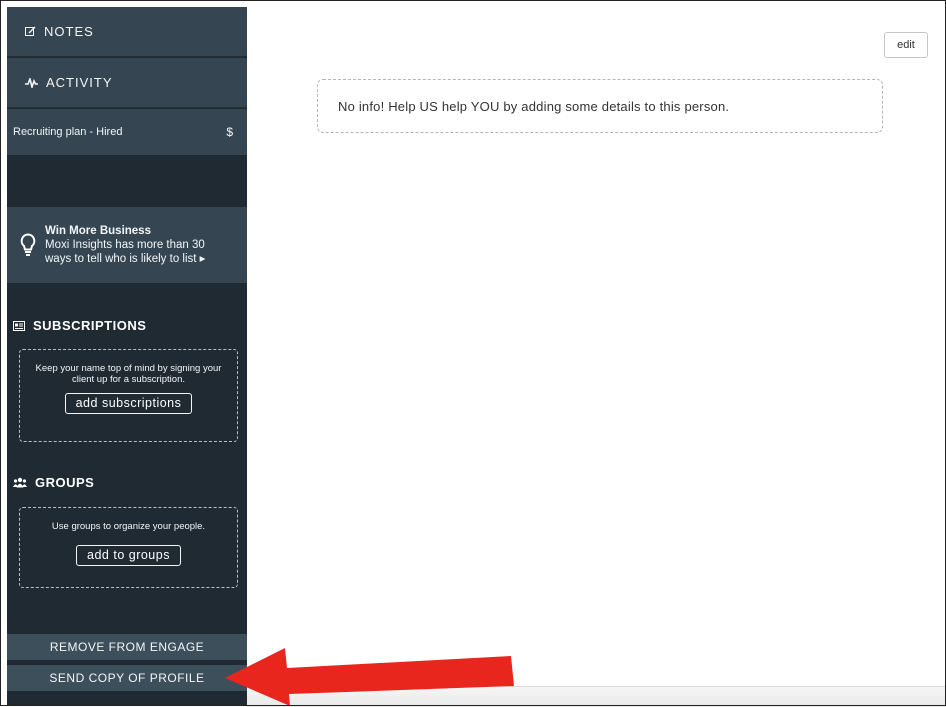 This screenshot has width=946, height=707. I want to click on sidebar-item-label: NOTES, so click(69, 31).